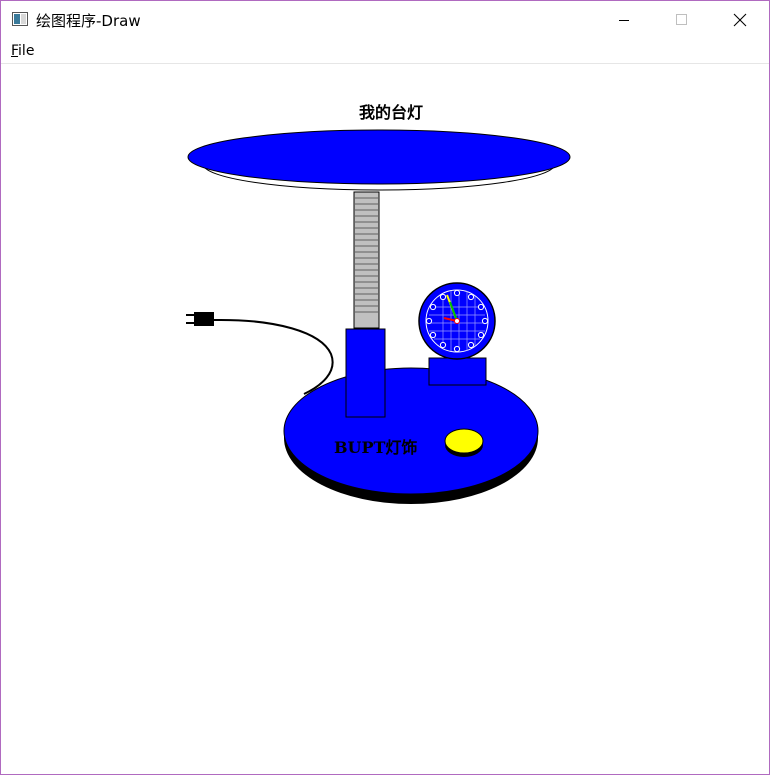 The image size is (770, 775). I want to click on maximize-button, so click(682, 20).